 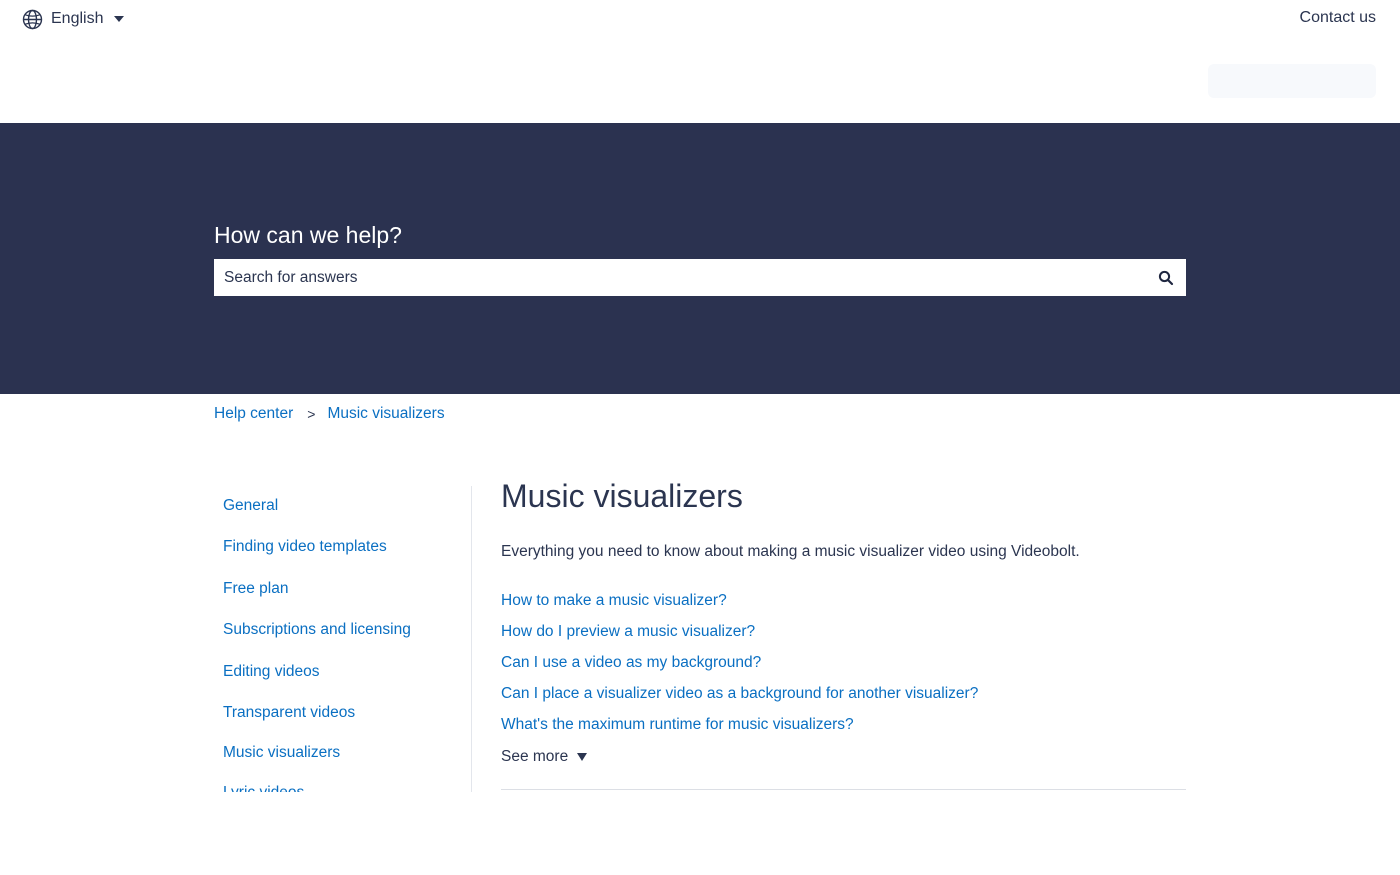 I want to click on language-selector: English, so click(x=73, y=19).